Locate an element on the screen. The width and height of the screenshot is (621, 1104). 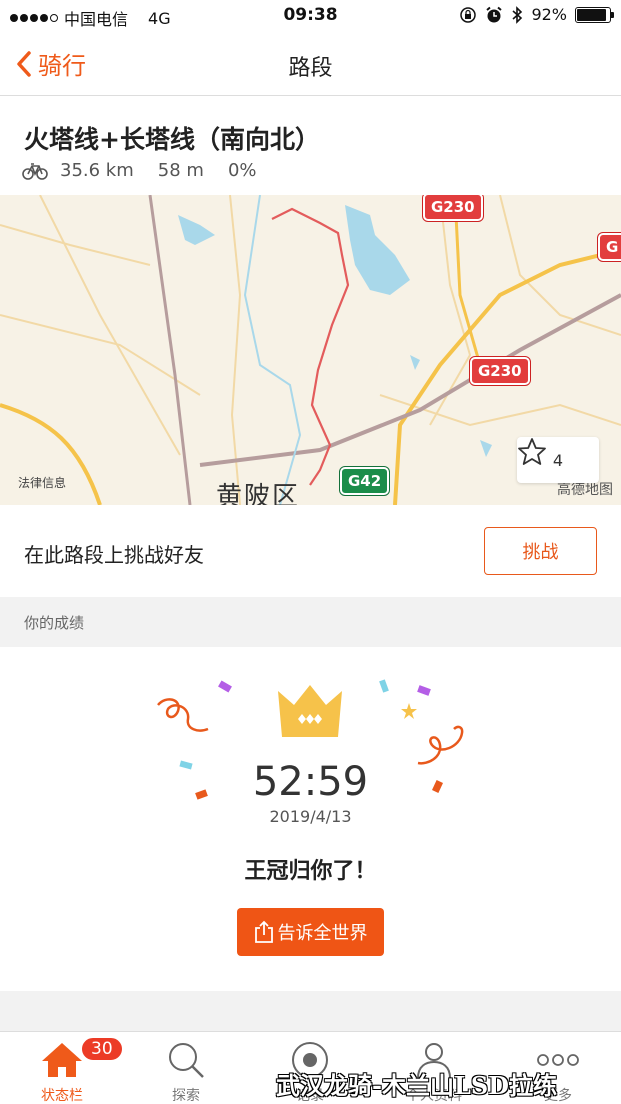
map-district-label: 黄陂区 is located at coordinates (258, 493).